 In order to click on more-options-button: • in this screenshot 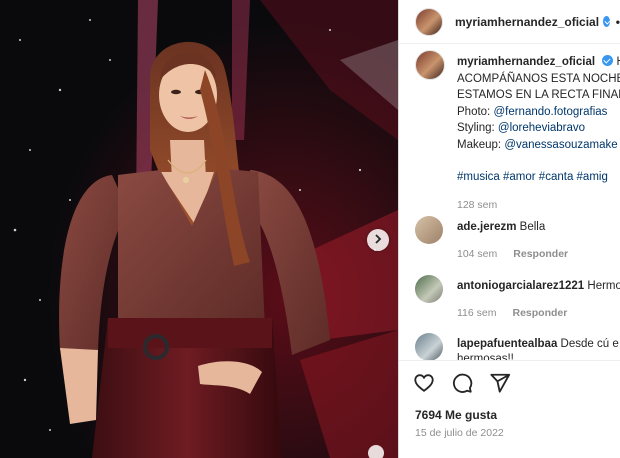, I will do `click(618, 22)`.